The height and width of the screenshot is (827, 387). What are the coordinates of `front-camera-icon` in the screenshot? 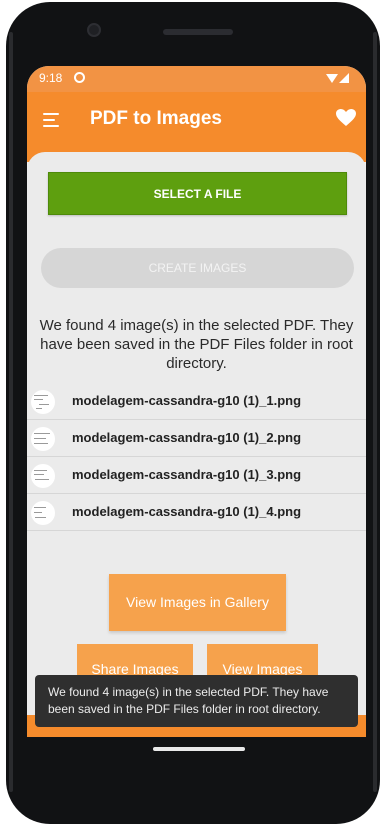 It's located at (94, 30).